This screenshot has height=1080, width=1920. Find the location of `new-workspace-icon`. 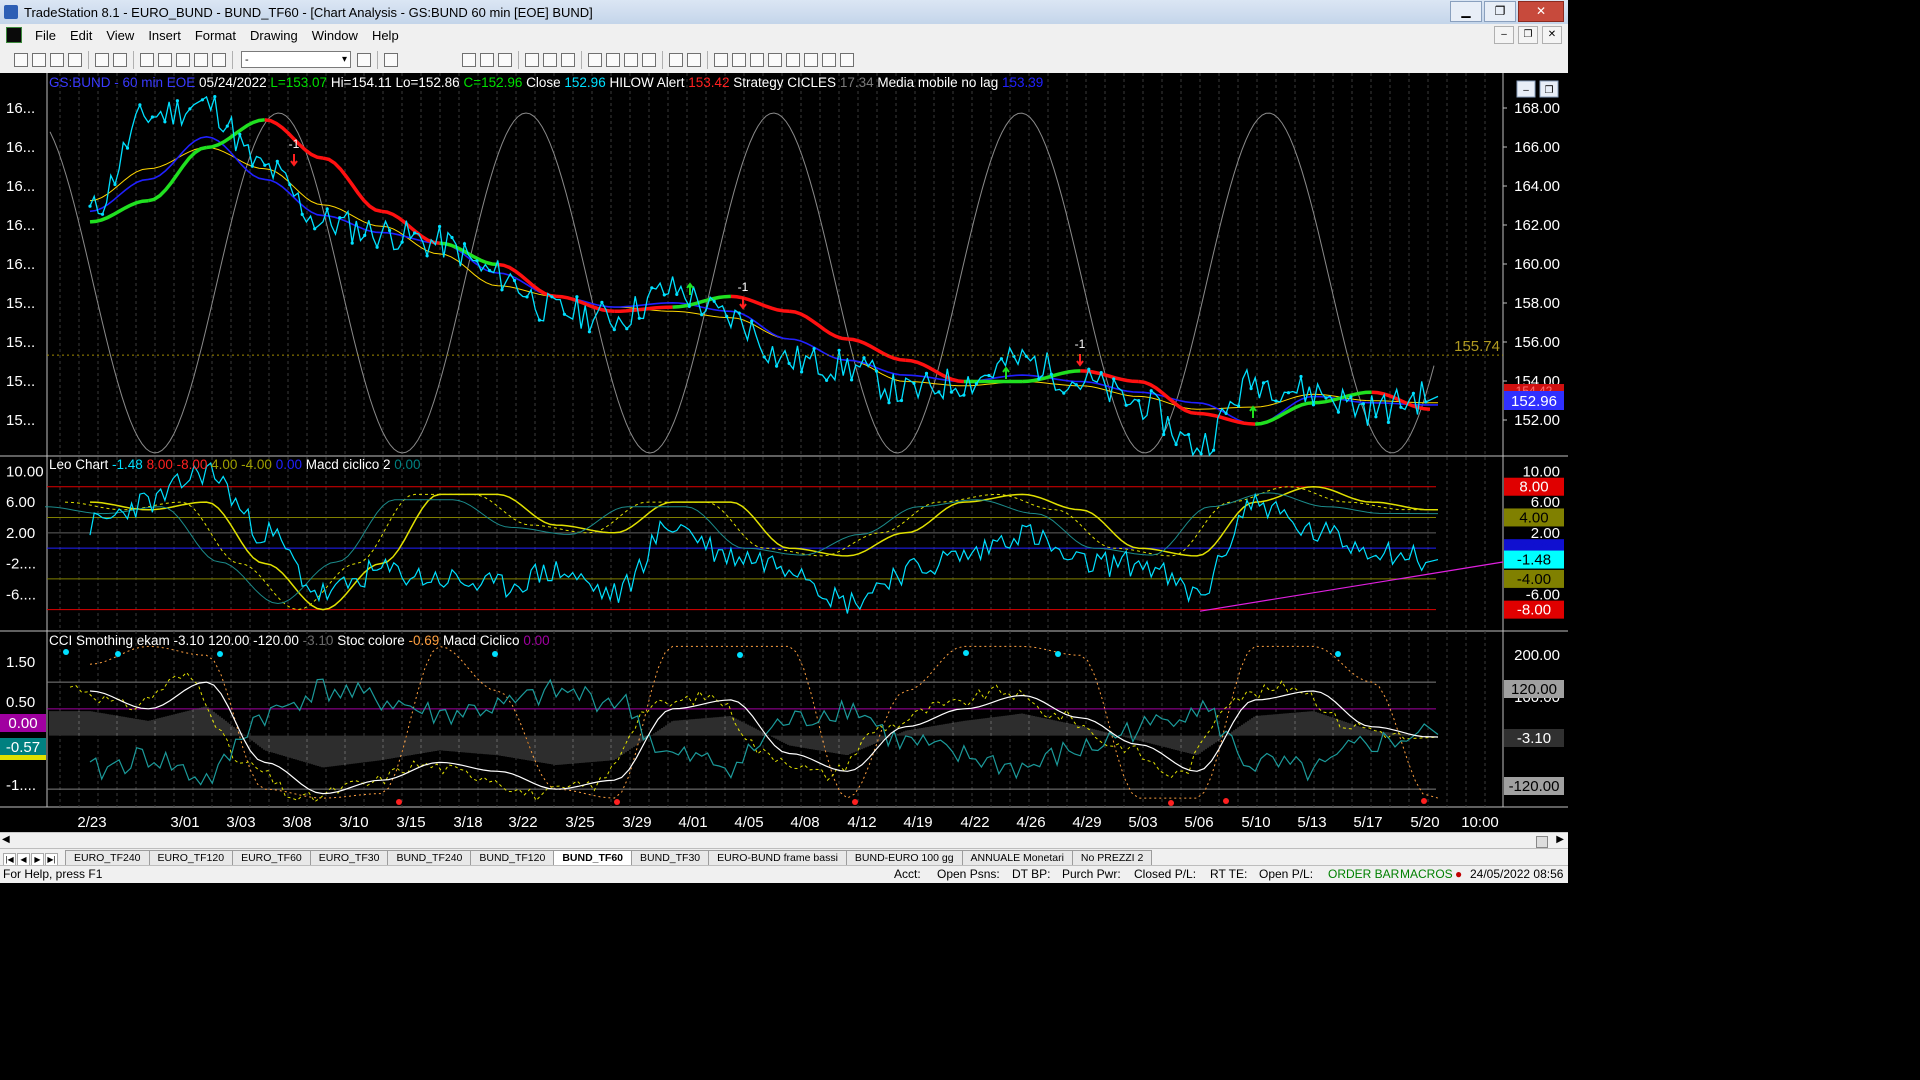

new-workspace-icon is located at coordinates (57, 59).